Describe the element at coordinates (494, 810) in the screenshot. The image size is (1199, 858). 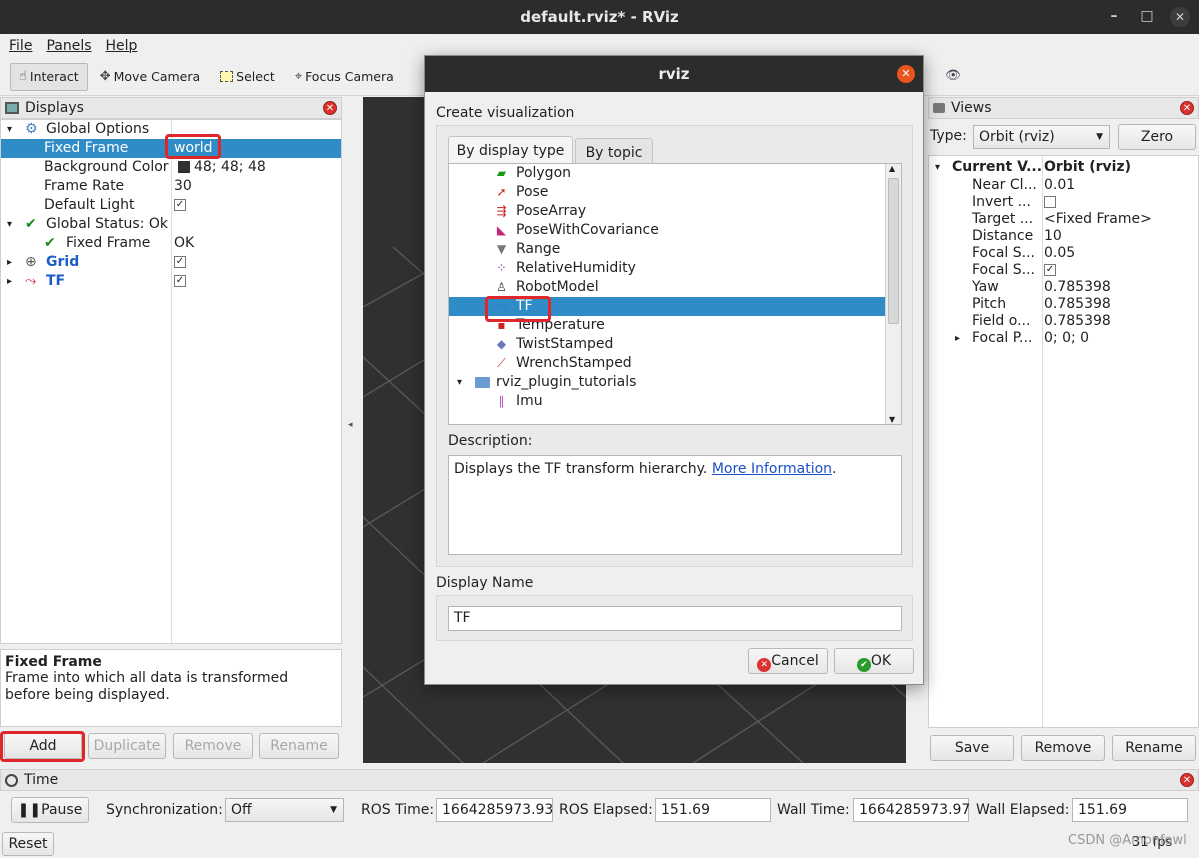
I see `ros-time-field: 1664285973.93` at that location.